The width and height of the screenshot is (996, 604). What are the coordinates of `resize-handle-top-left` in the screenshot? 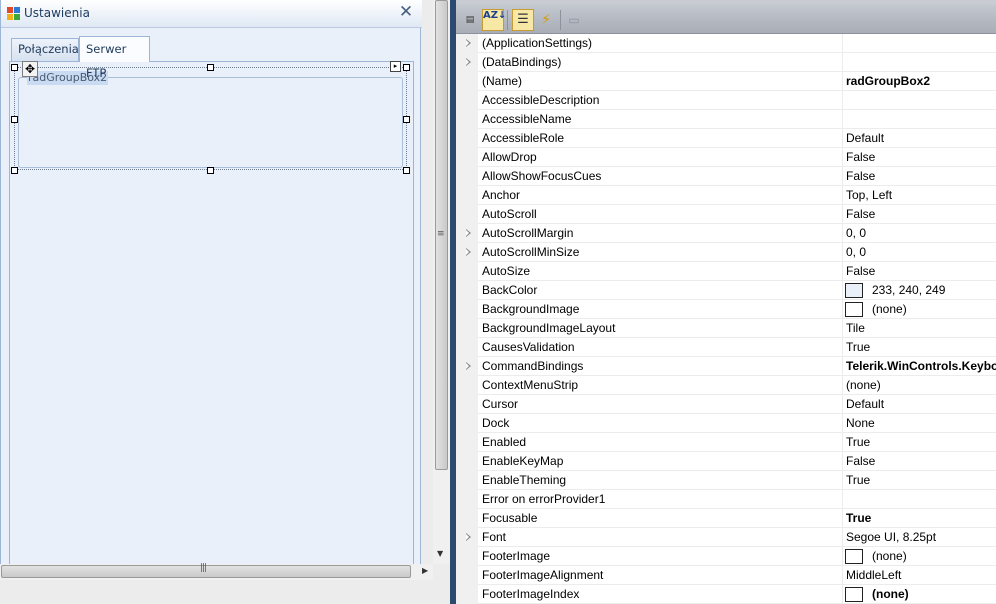 It's located at (14, 67).